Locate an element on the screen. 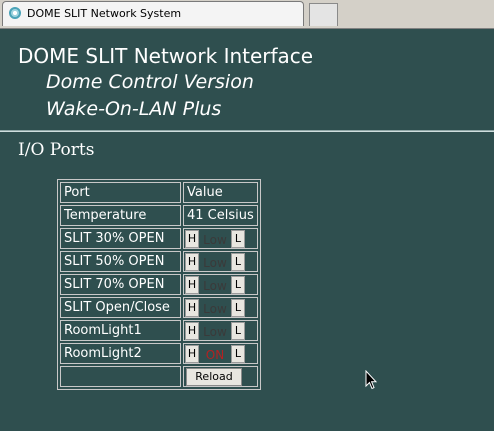 Image resolution: width=494 pixels, height=431 pixels. reload-button: Reload is located at coordinates (214, 376).